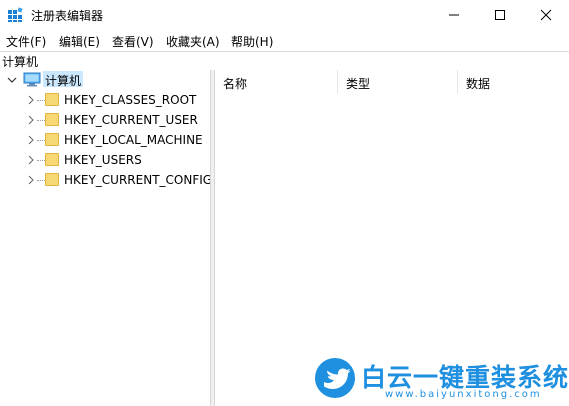  I want to click on chevron-down-icon, so click(12, 80).